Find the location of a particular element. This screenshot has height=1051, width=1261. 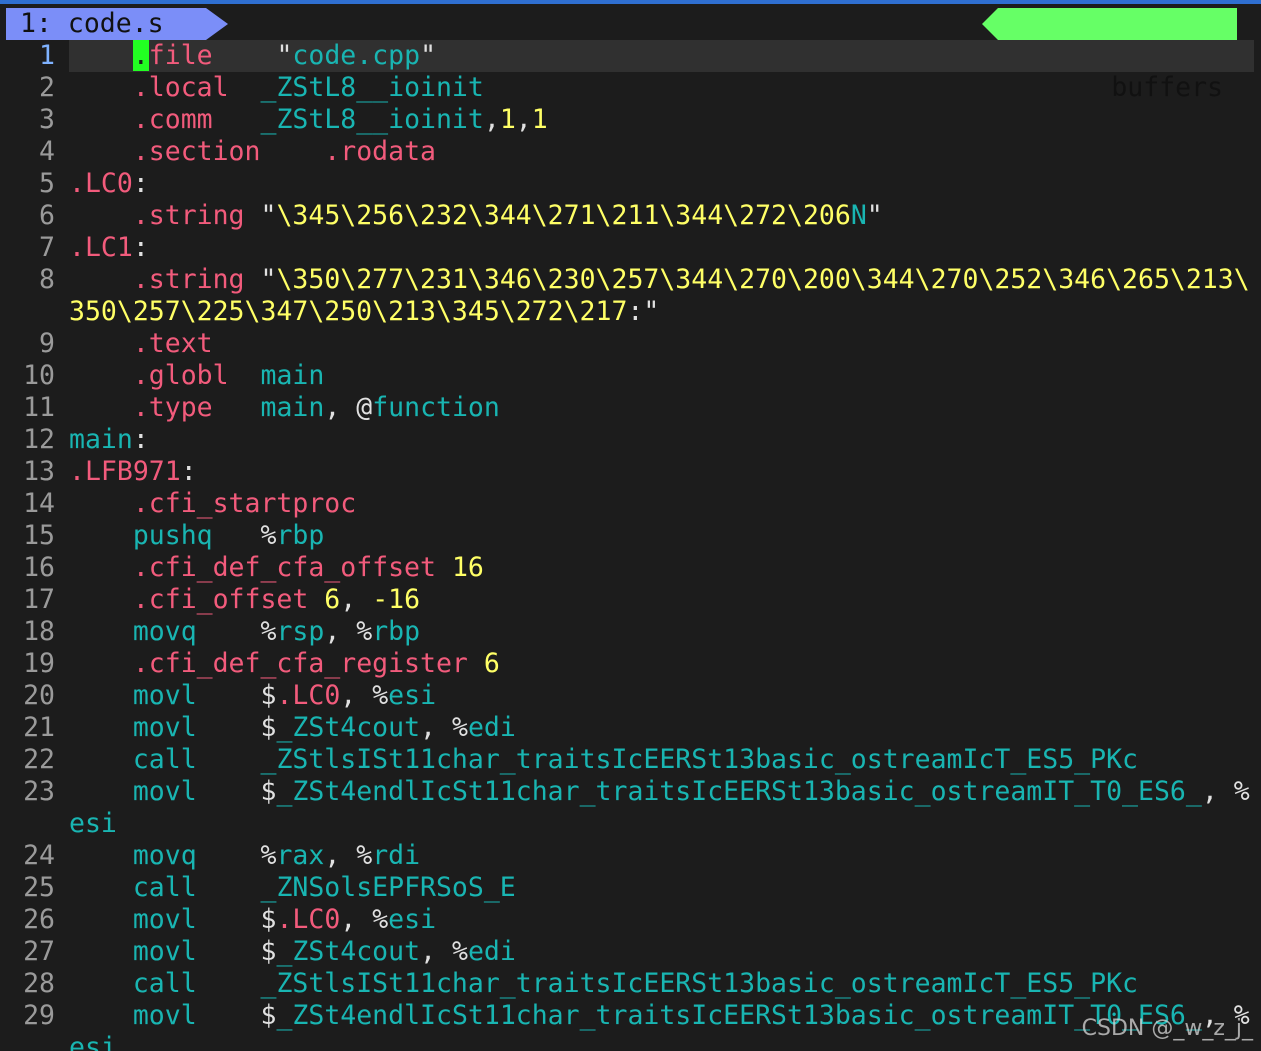

code-token: .cfi_def_cfa_register is located at coordinates (300, 663).